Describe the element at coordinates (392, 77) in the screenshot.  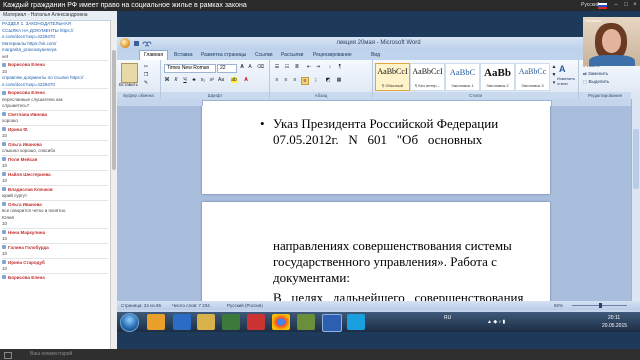
I see `style-normal: AaBbCcI ¶ Обычный` at that location.